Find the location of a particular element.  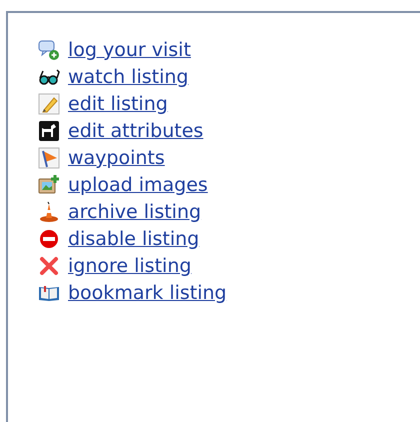

speech-bubble-icon is located at coordinates (49, 50).